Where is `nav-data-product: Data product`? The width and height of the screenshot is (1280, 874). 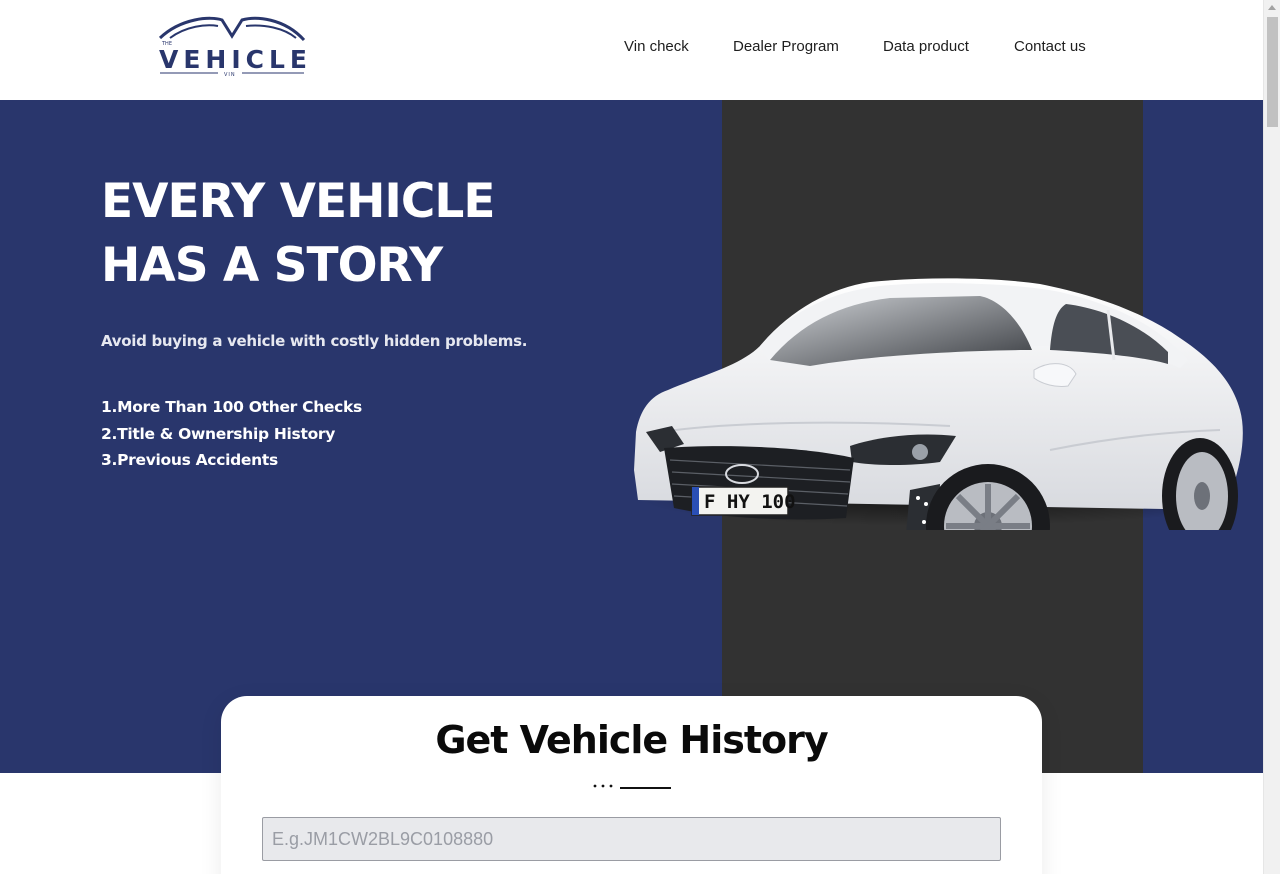 nav-data-product: Data product is located at coordinates (926, 46).